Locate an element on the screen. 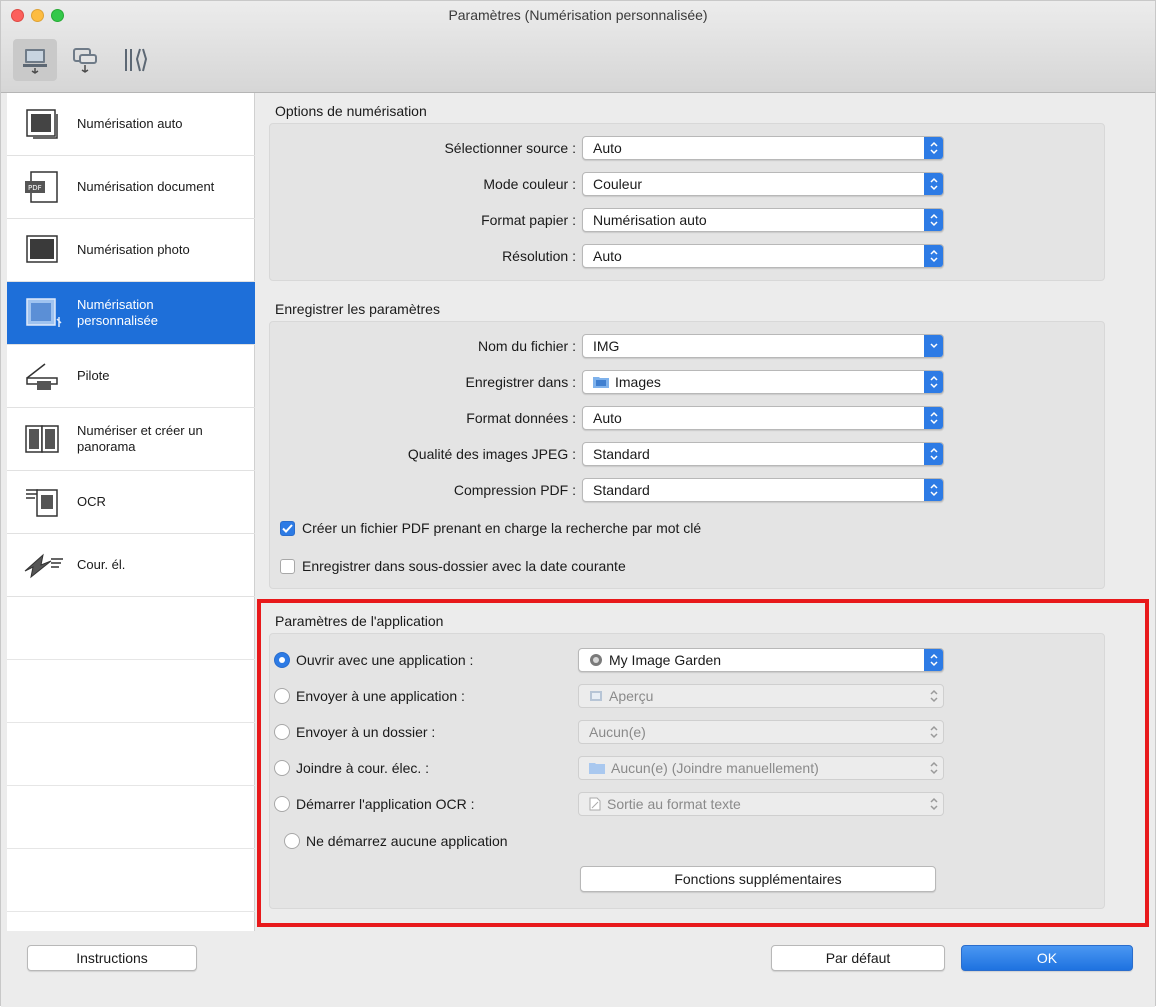 The image size is (1156, 1007). send-to-app-label: Envoyer à une application : is located at coordinates (380, 696).